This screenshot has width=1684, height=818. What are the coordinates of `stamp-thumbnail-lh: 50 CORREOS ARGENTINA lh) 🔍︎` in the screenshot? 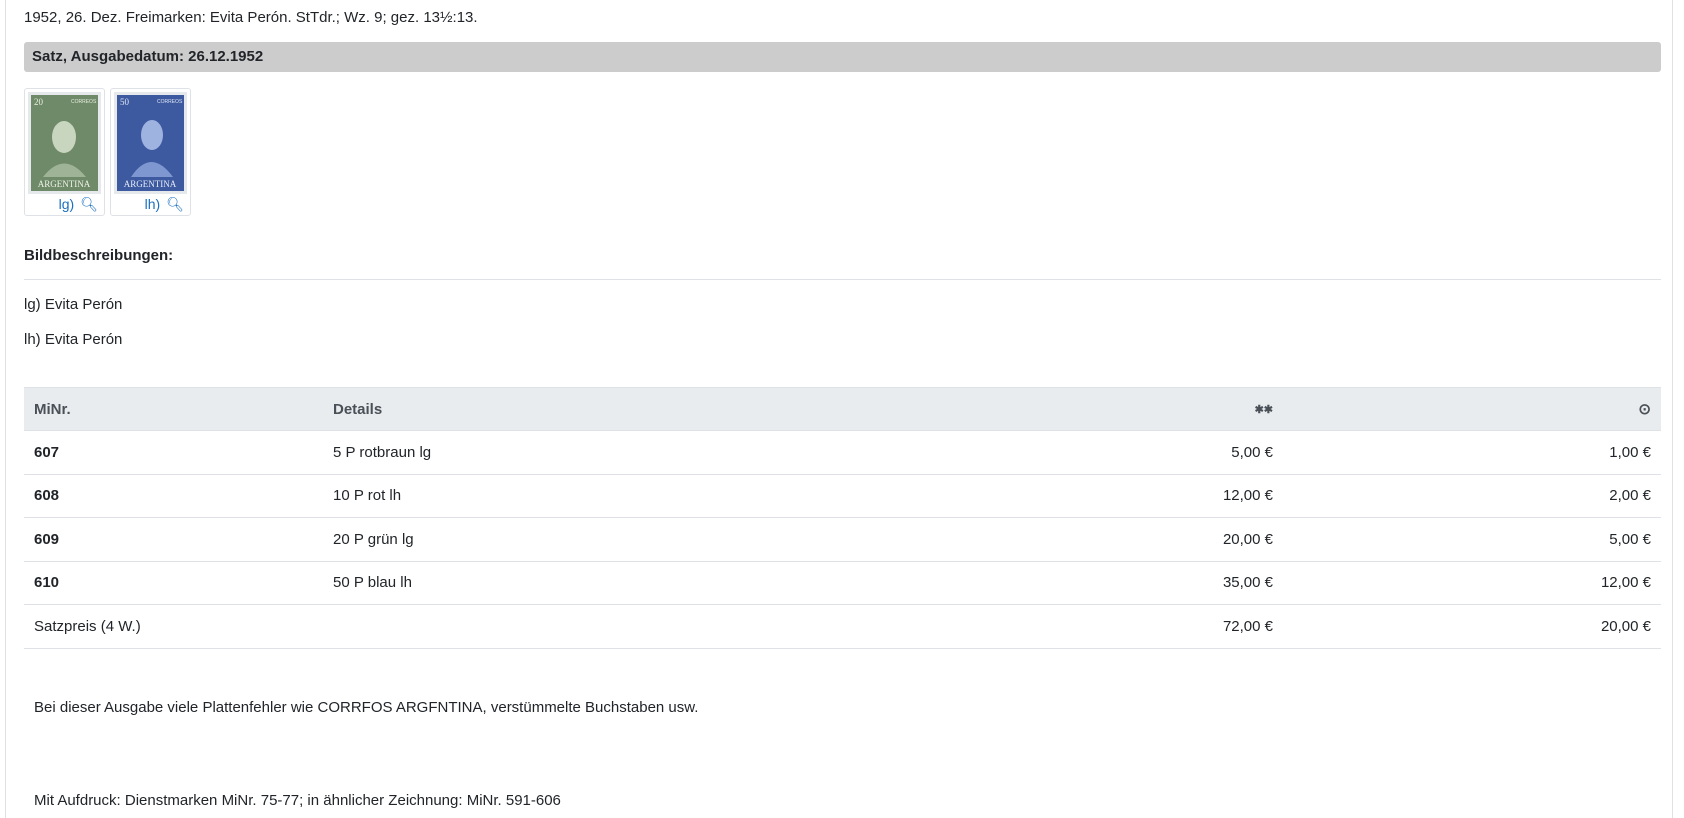 It's located at (150, 152).